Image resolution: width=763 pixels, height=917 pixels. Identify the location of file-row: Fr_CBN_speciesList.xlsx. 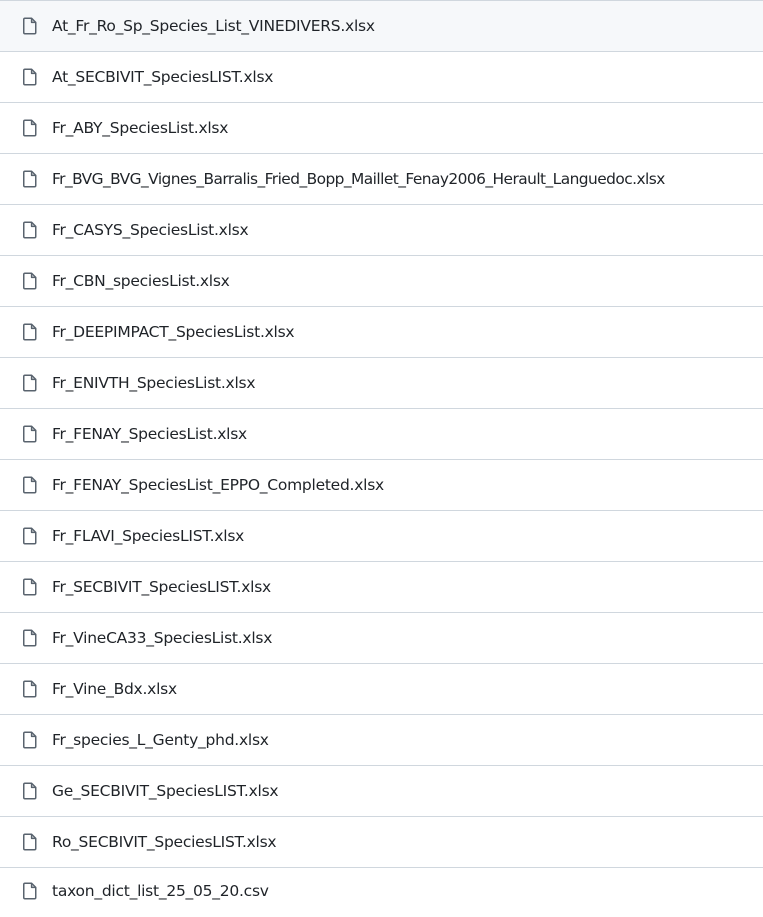
(381, 280).